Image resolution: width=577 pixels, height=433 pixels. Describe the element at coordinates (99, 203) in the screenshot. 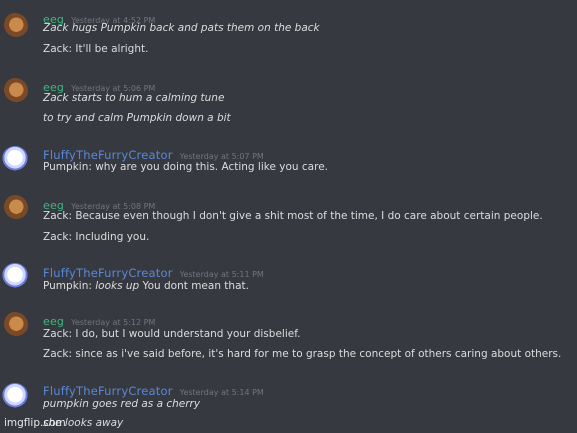

I see `message-header: eeg Yesterday at 5:08 PM` at that location.